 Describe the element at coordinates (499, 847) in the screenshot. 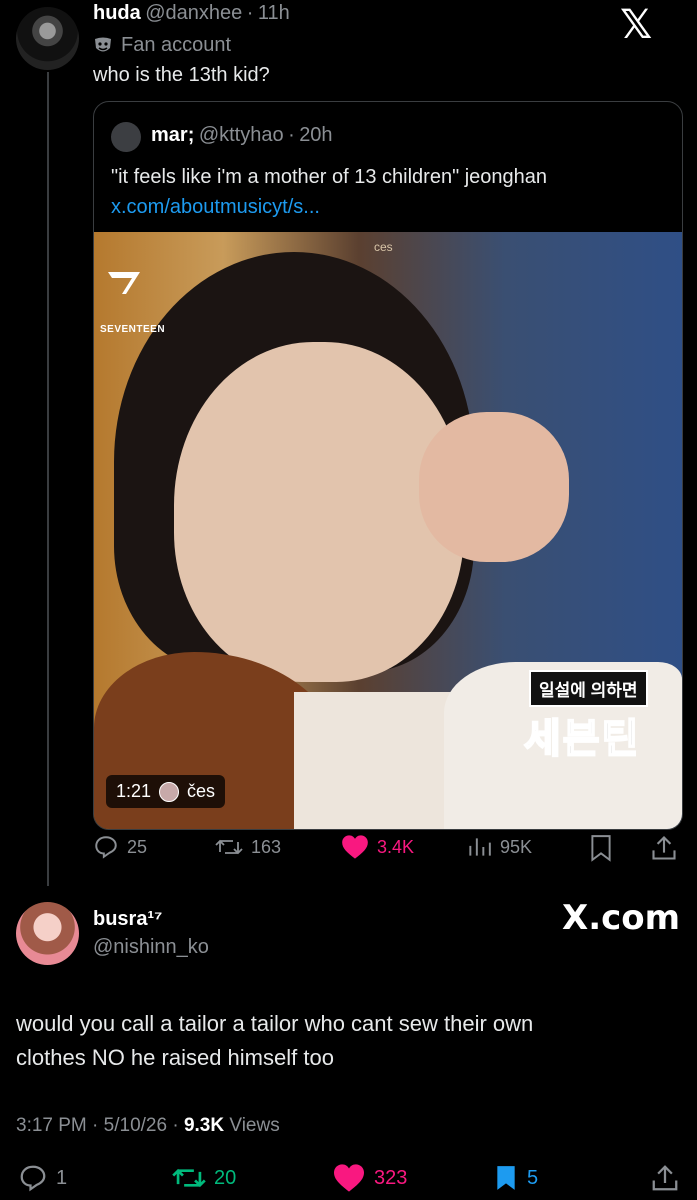

I see `views-action: 95K` at that location.